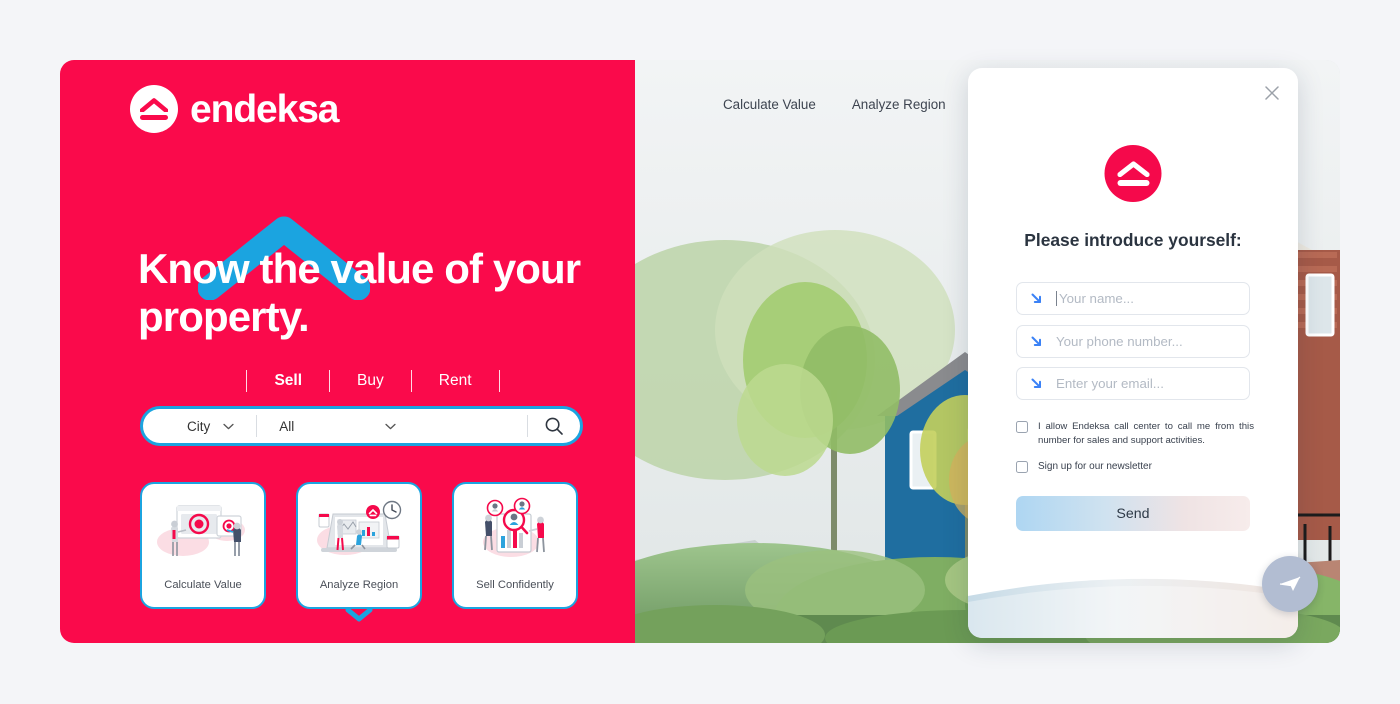  Describe the element at coordinates (203, 585) in the screenshot. I see `card-label: Calculate Value` at that location.